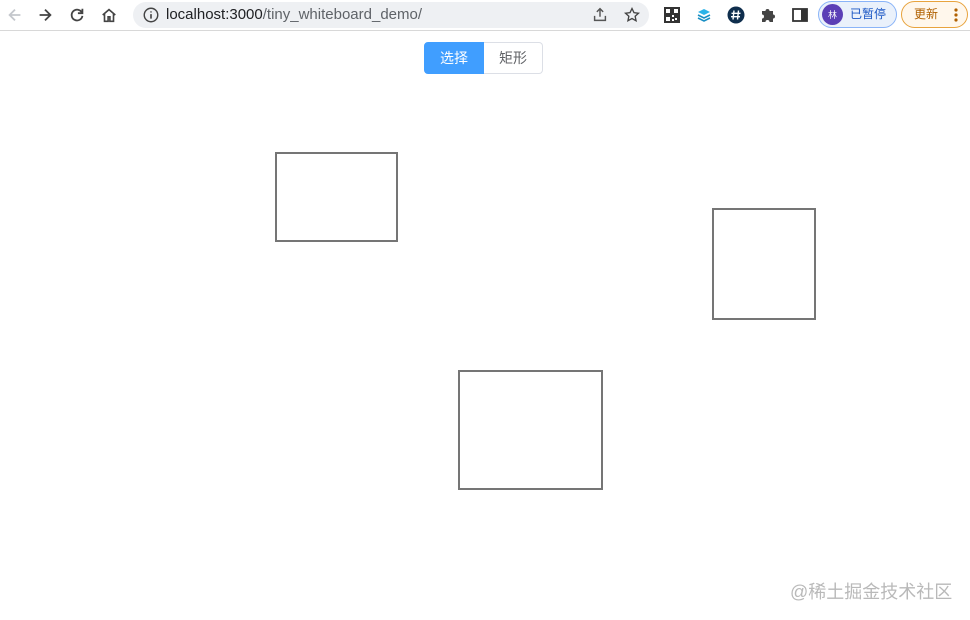 The width and height of the screenshot is (970, 620). I want to click on stack-icon, so click(704, 15).